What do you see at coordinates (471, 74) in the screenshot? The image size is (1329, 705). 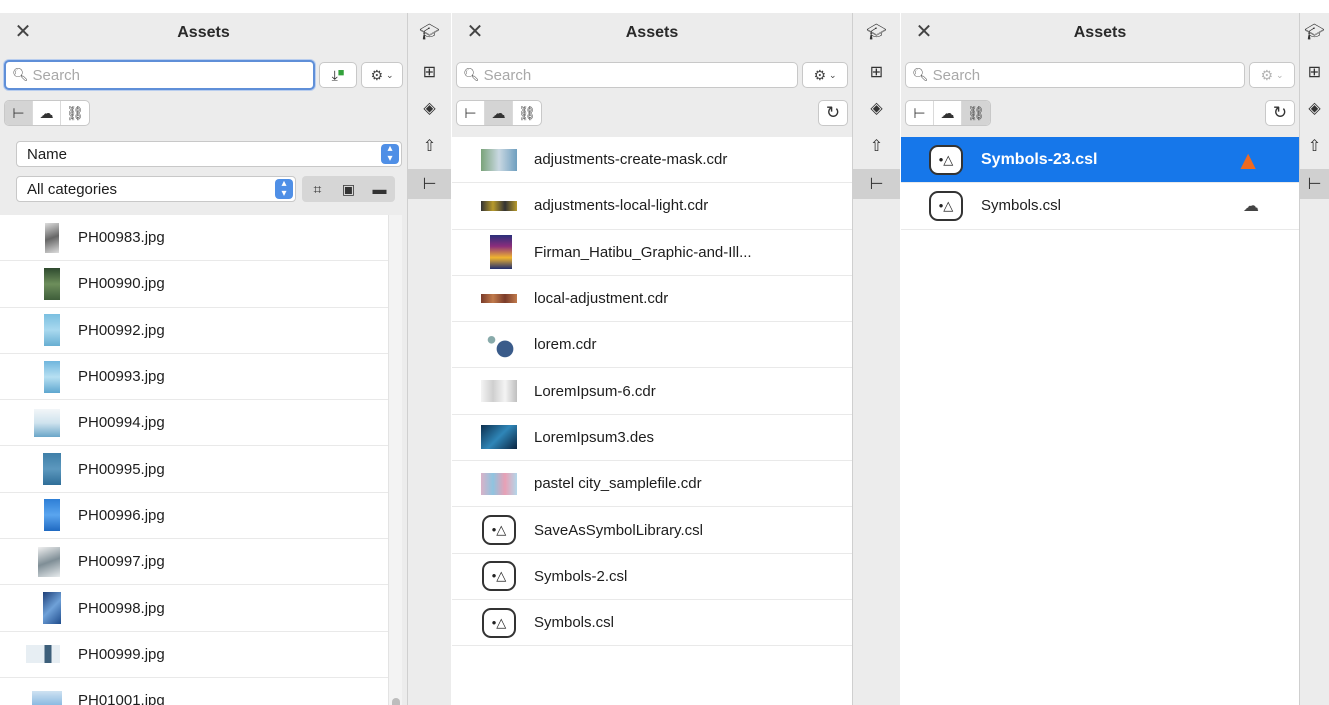 I see `search-icon: 🔍︎` at bounding box center [471, 74].